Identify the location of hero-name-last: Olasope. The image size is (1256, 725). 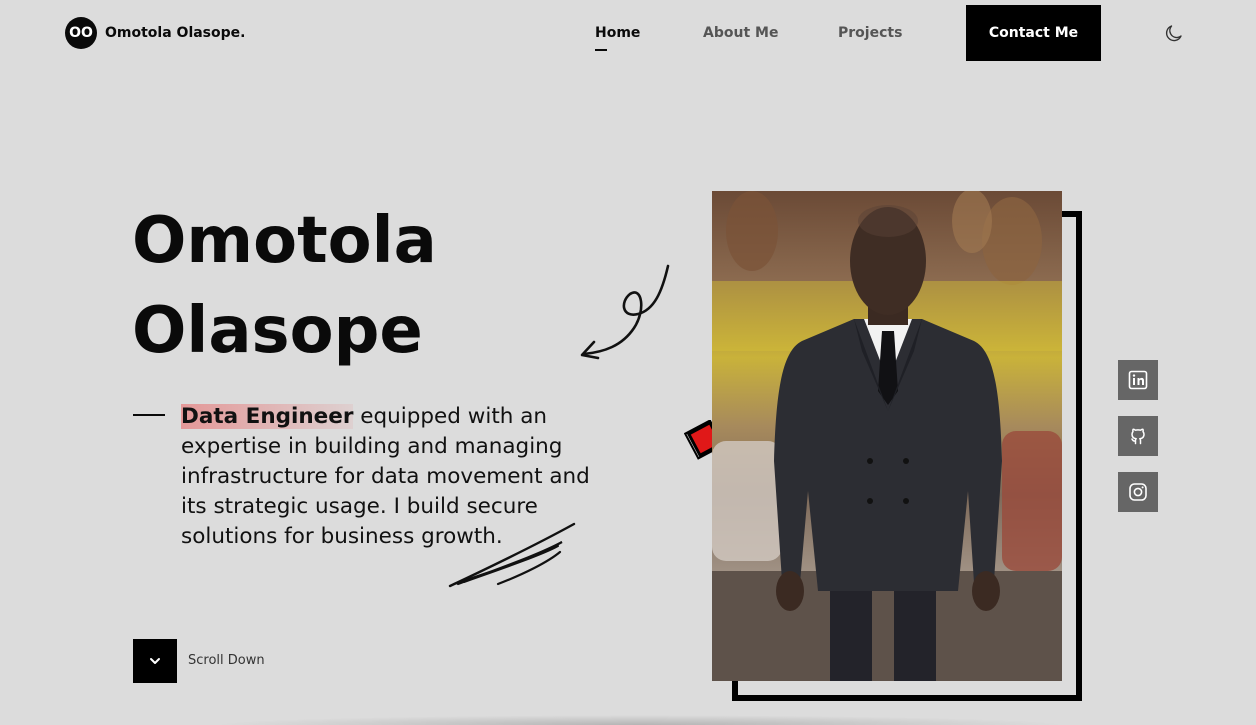
(277, 331).